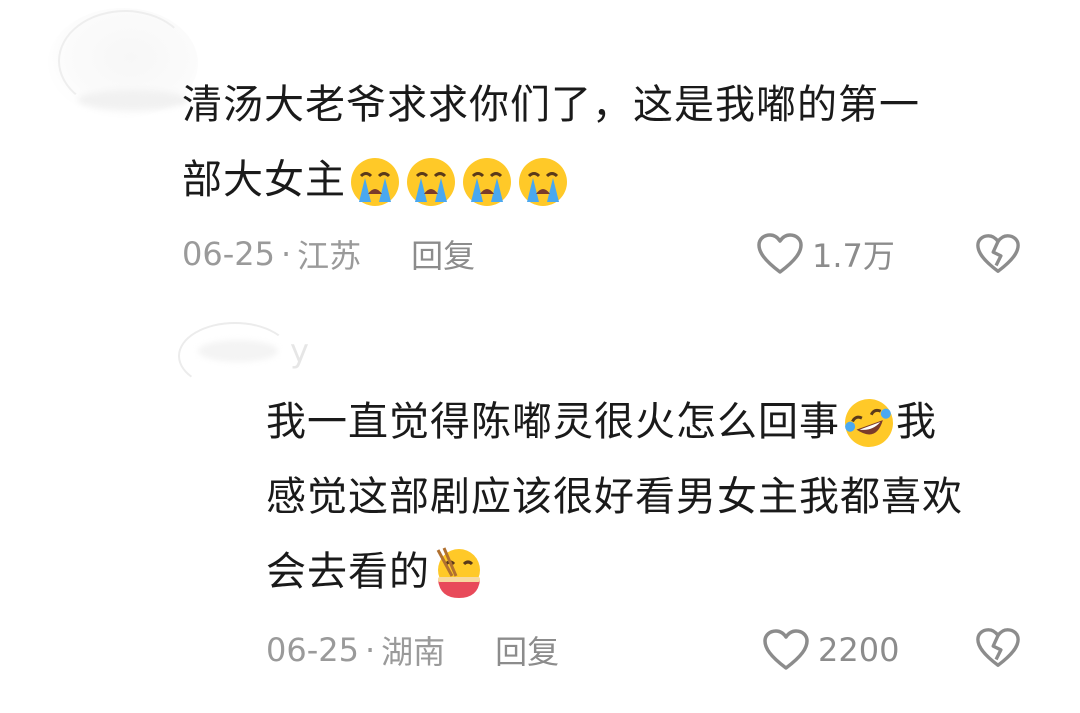 The image size is (1080, 713). I want to click on commenter-avatar, so click(123, 63).